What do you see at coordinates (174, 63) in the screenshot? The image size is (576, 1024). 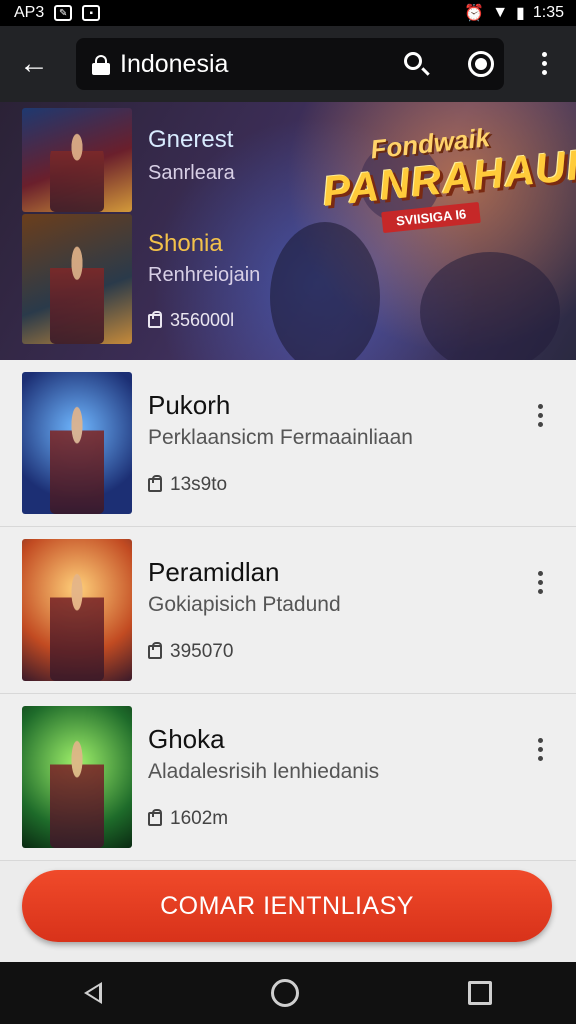 I see `search-query: Indonesia` at bounding box center [174, 63].